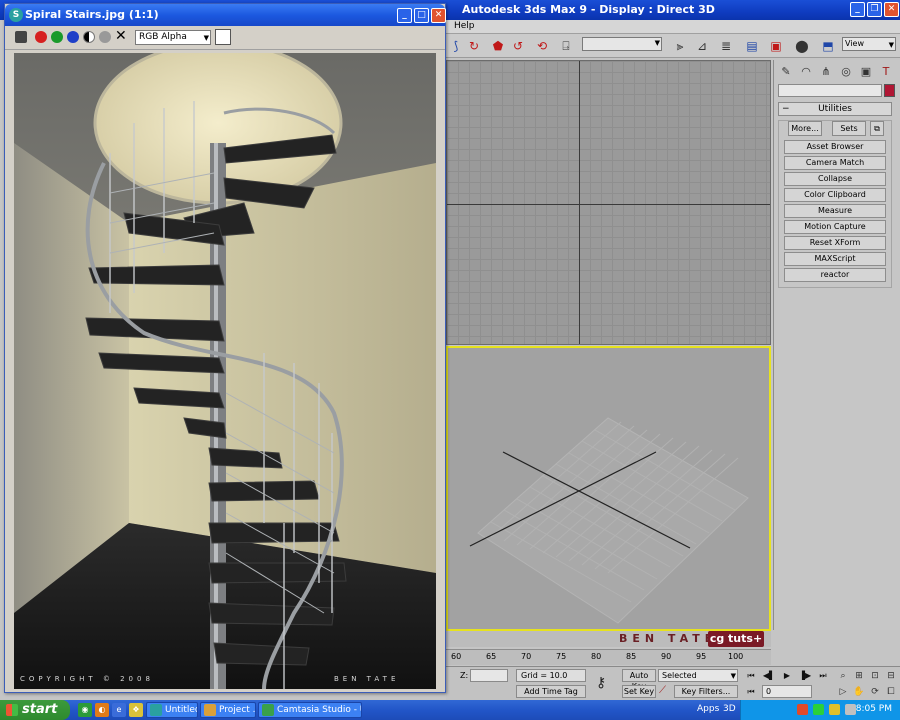 This screenshot has height=720, width=900. Describe the element at coordinates (608, 202) in the screenshot. I see `viewport-top` at that location.